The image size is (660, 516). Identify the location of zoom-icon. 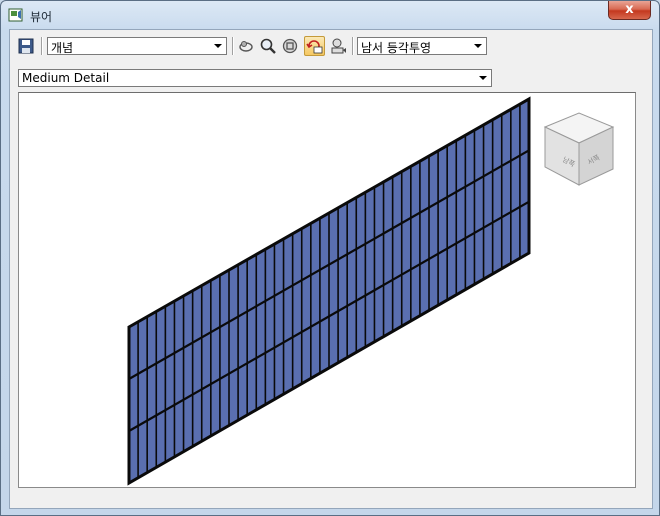
(268, 46).